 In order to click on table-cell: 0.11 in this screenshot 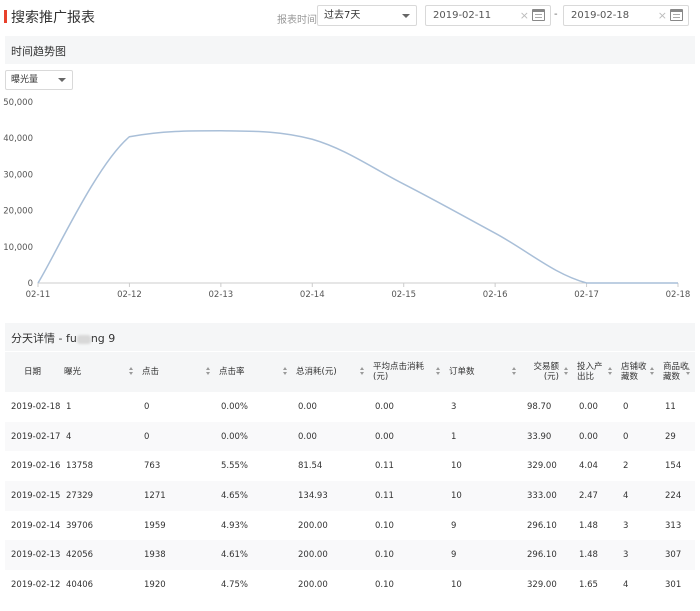, I will do `click(407, 496)`.